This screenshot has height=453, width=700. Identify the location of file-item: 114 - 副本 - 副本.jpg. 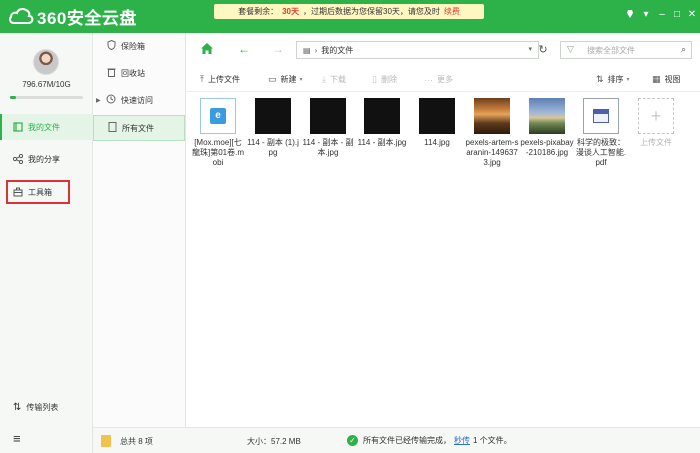
(328, 128).